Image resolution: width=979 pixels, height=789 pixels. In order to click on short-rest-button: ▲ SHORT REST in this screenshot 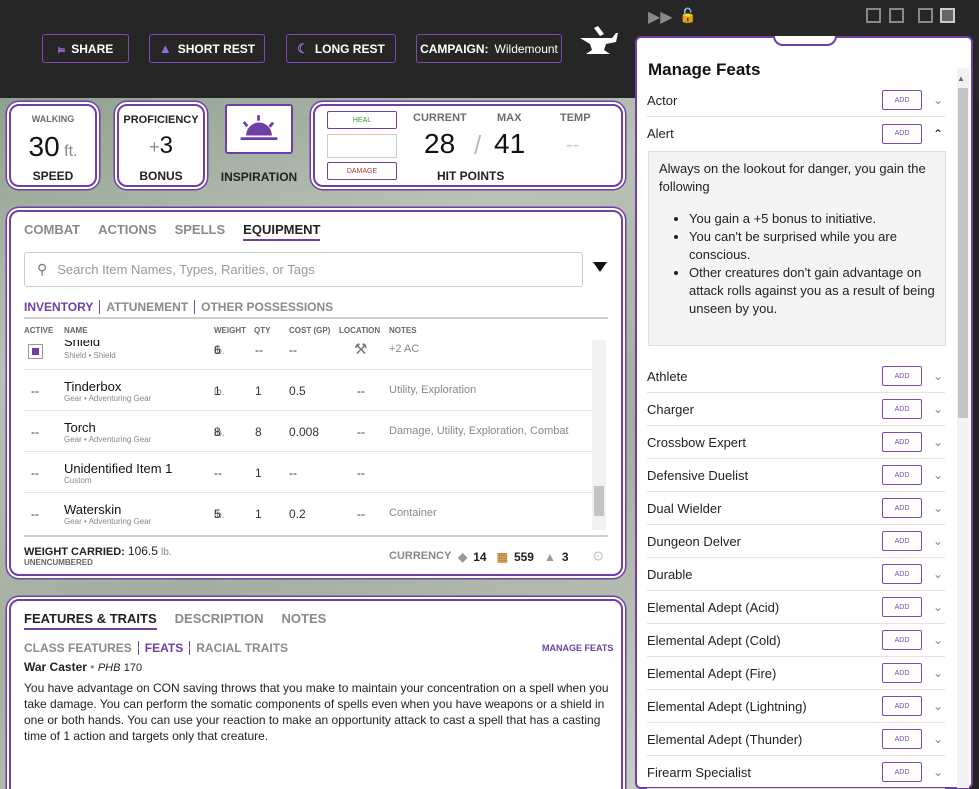, I will do `click(207, 48)`.